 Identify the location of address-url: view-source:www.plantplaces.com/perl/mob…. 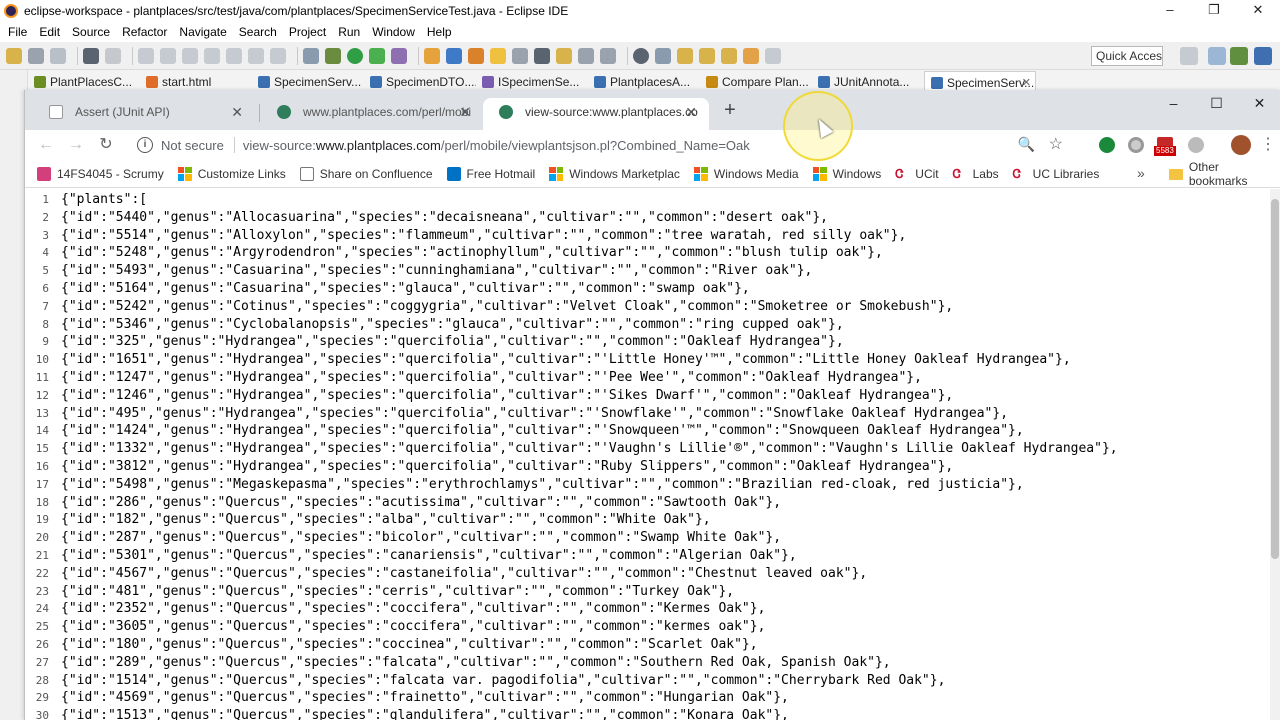
(496, 145).